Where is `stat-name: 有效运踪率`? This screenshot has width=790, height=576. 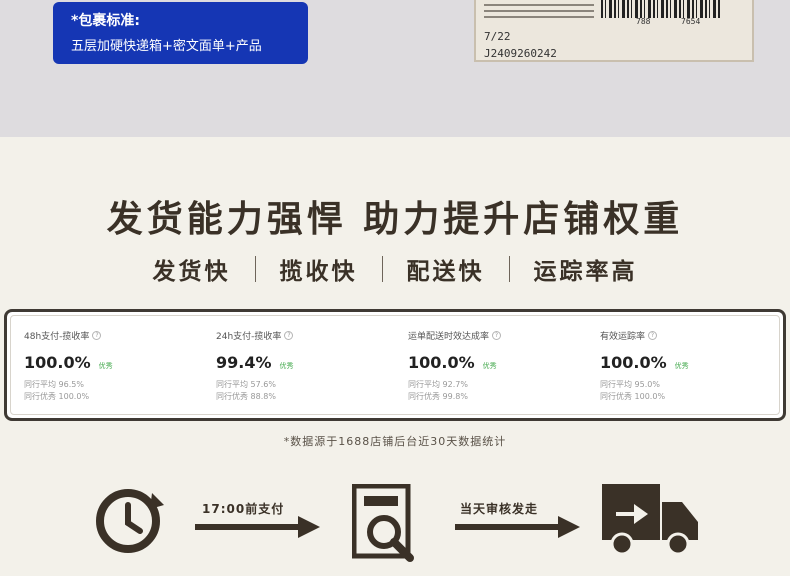
stat-name: 有效运踪率 is located at coordinates (623, 337).